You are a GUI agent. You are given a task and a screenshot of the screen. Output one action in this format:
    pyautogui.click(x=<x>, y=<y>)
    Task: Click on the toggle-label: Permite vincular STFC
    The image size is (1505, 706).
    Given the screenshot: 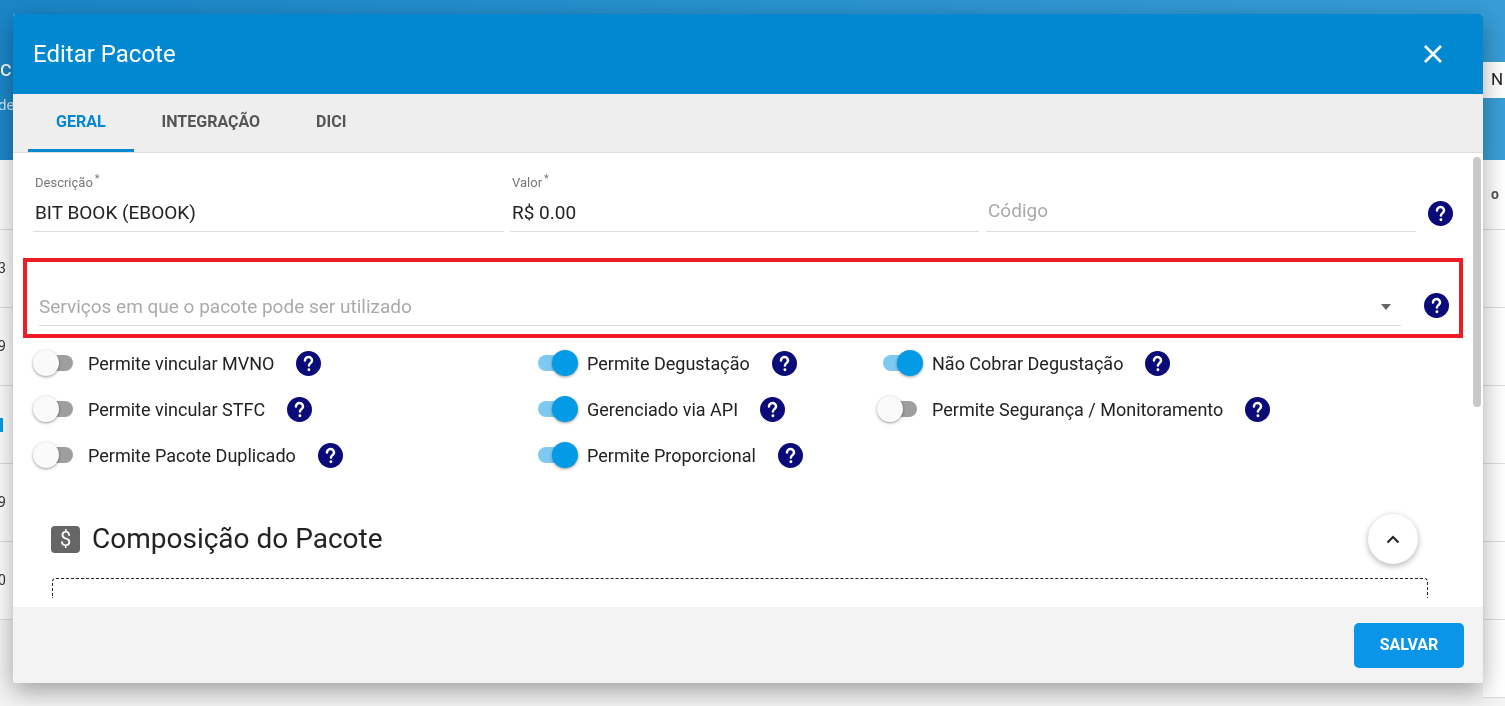 What is the action you would take?
    pyautogui.click(x=177, y=409)
    